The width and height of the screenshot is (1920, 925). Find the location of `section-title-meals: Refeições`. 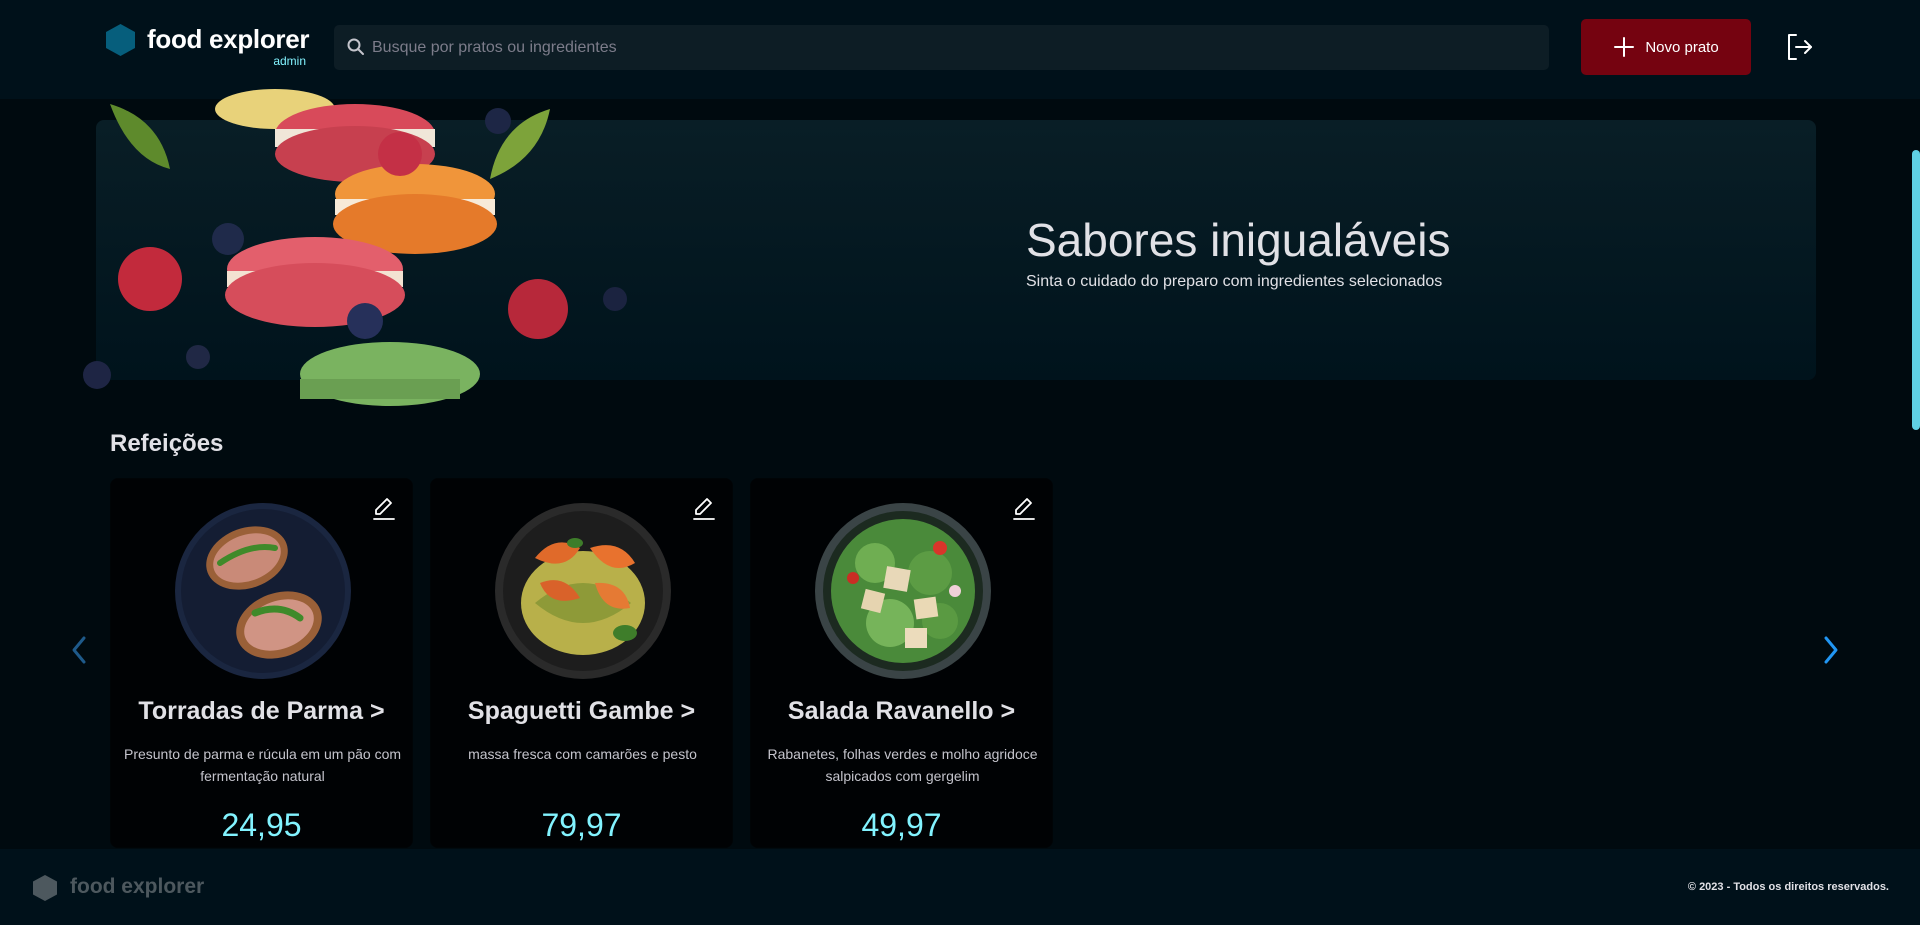

section-title-meals: Refeições is located at coordinates (167, 443).